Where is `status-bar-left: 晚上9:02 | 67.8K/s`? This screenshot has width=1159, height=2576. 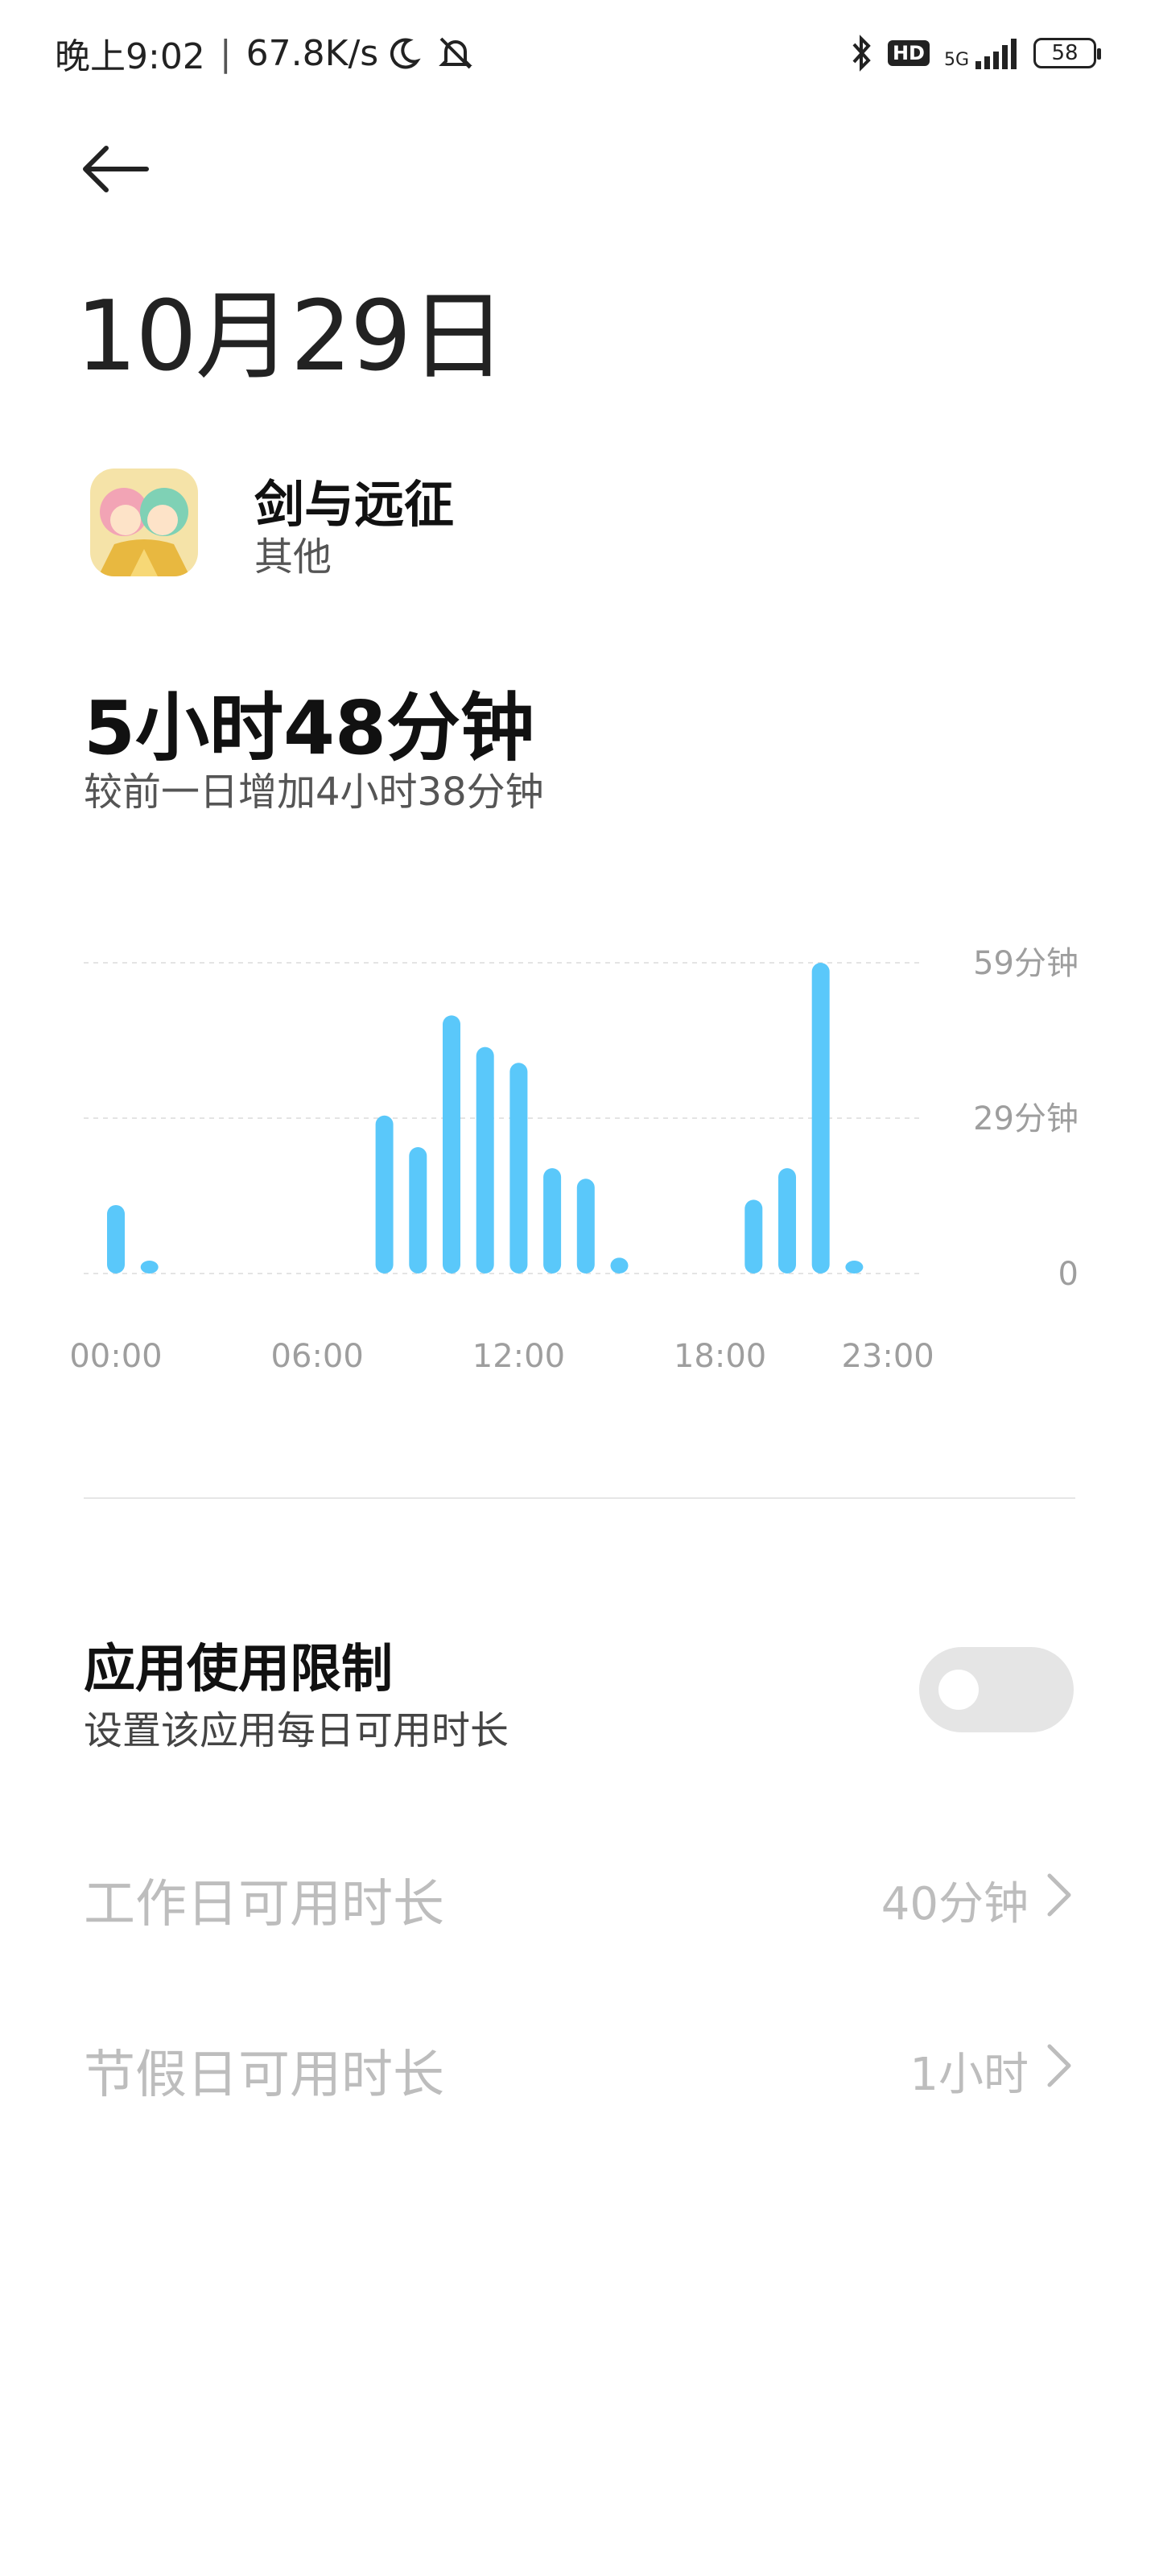 status-bar-left: 晚上9:02 | 67.8K/s is located at coordinates (265, 53).